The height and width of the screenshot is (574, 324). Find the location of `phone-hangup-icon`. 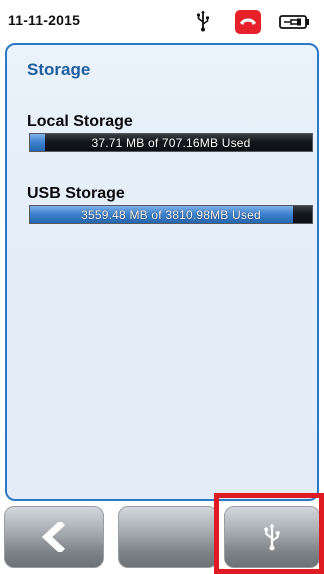

phone-hangup-icon is located at coordinates (248, 22).